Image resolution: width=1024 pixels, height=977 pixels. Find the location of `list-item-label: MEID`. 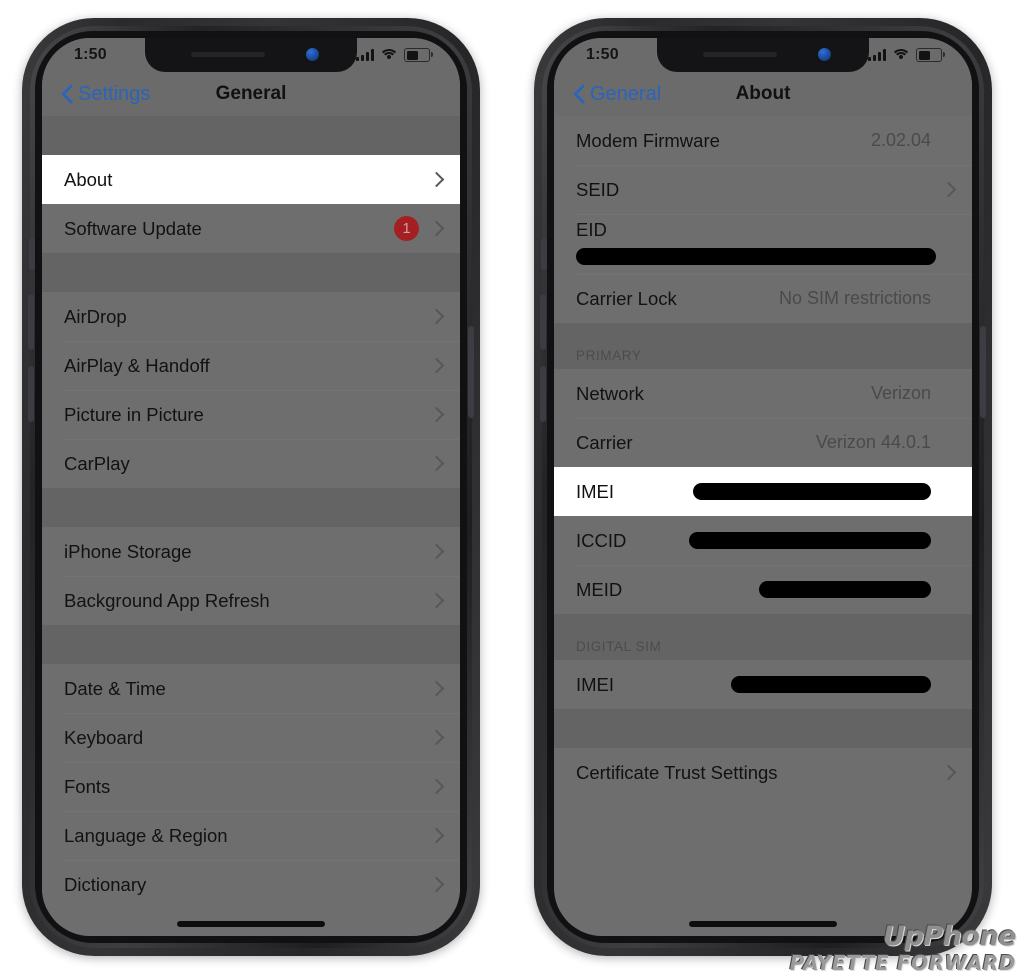

list-item-label: MEID is located at coordinates (599, 589).